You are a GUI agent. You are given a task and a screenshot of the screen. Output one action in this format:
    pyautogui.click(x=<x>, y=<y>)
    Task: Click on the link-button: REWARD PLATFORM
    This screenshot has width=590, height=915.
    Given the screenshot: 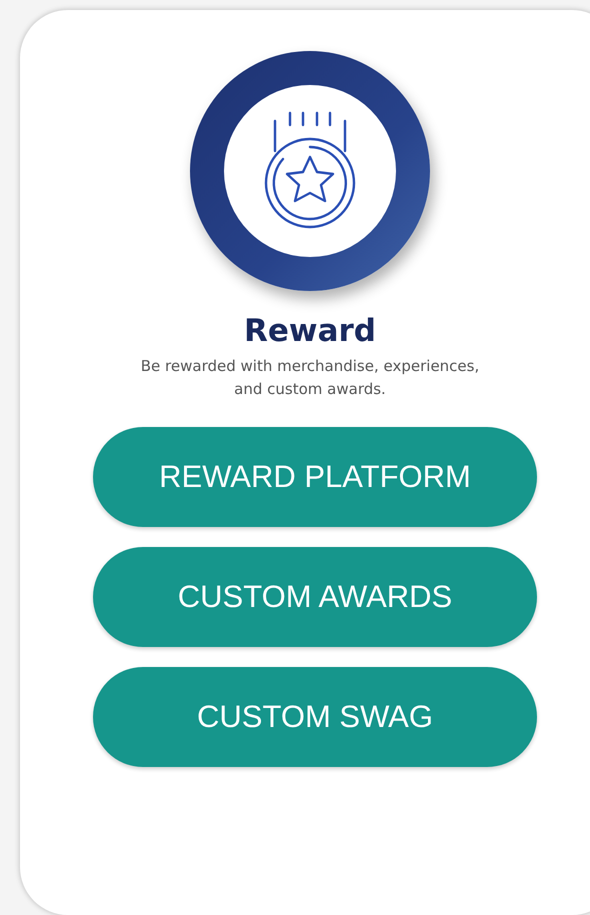 What is the action you would take?
    pyautogui.click(x=315, y=477)
    